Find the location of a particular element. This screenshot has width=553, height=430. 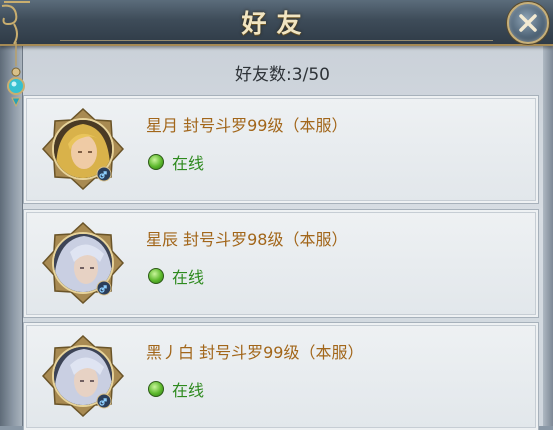

title-bar: 好友 is located at coordinates (276, 23).